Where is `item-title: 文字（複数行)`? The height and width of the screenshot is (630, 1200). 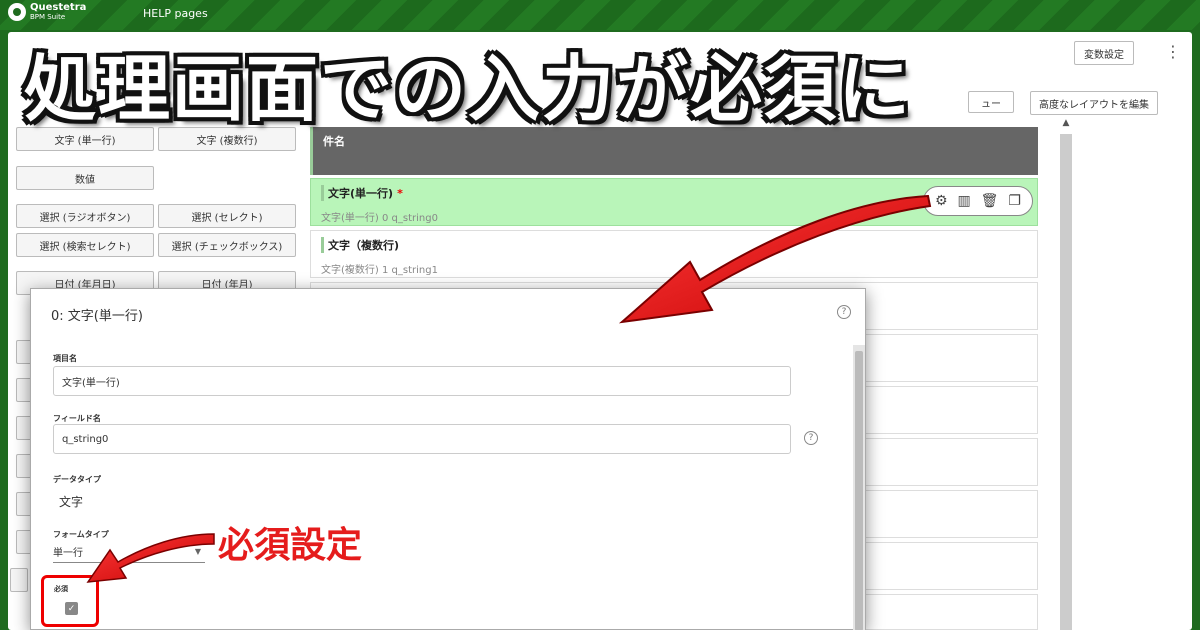
item-title: 文字（複数行) is located at coordinates (674, 245).